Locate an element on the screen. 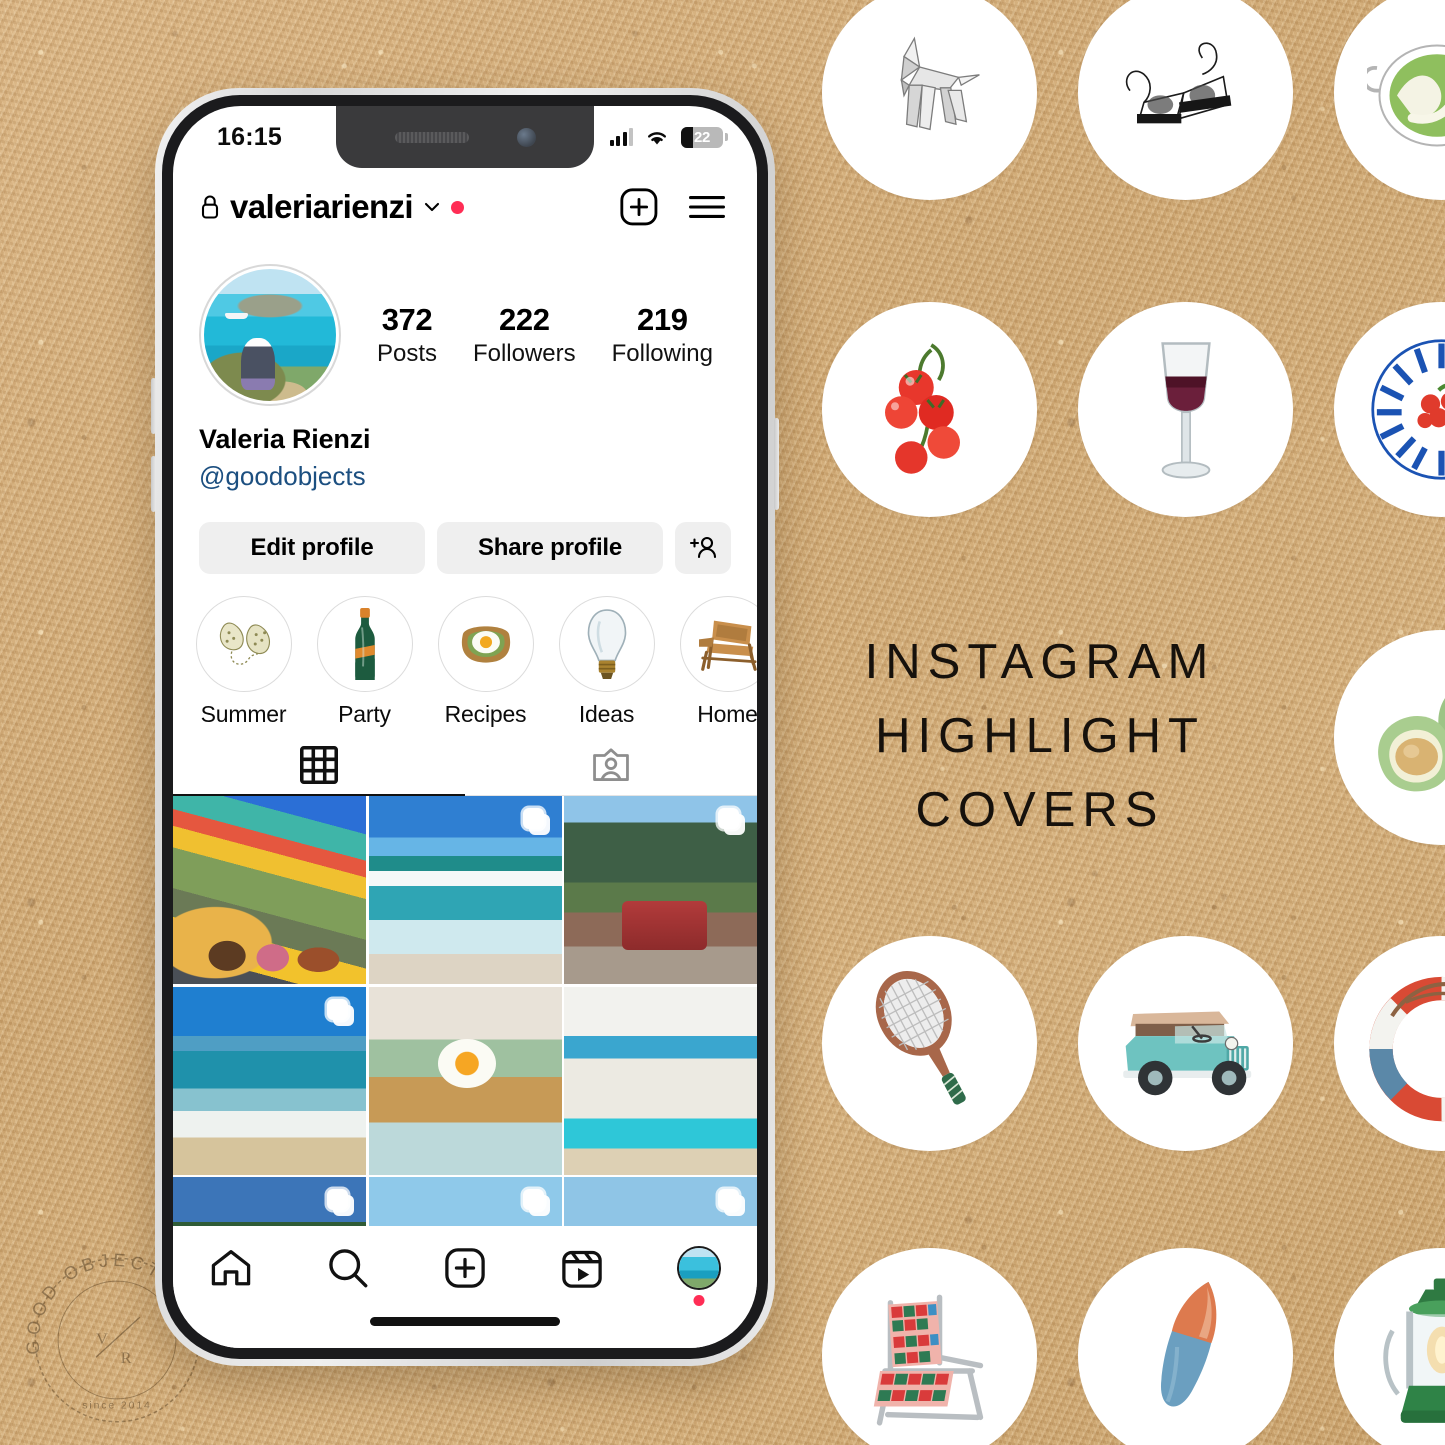 This screenshot has height=1445, width=1445. volume-up-button is located at coordinates (153, 406).